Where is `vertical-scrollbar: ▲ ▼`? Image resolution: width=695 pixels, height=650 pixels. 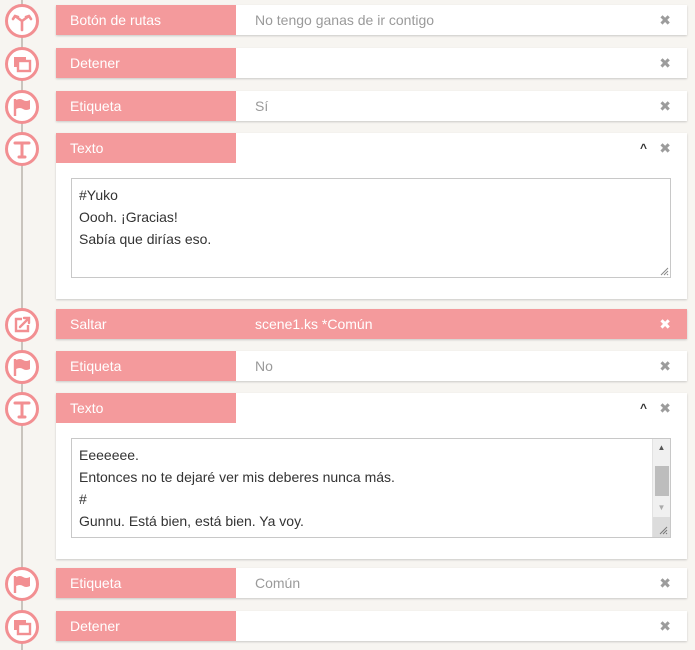
vertical-scrollbar: ▲ ▼ is located at coordinates (661, 488).